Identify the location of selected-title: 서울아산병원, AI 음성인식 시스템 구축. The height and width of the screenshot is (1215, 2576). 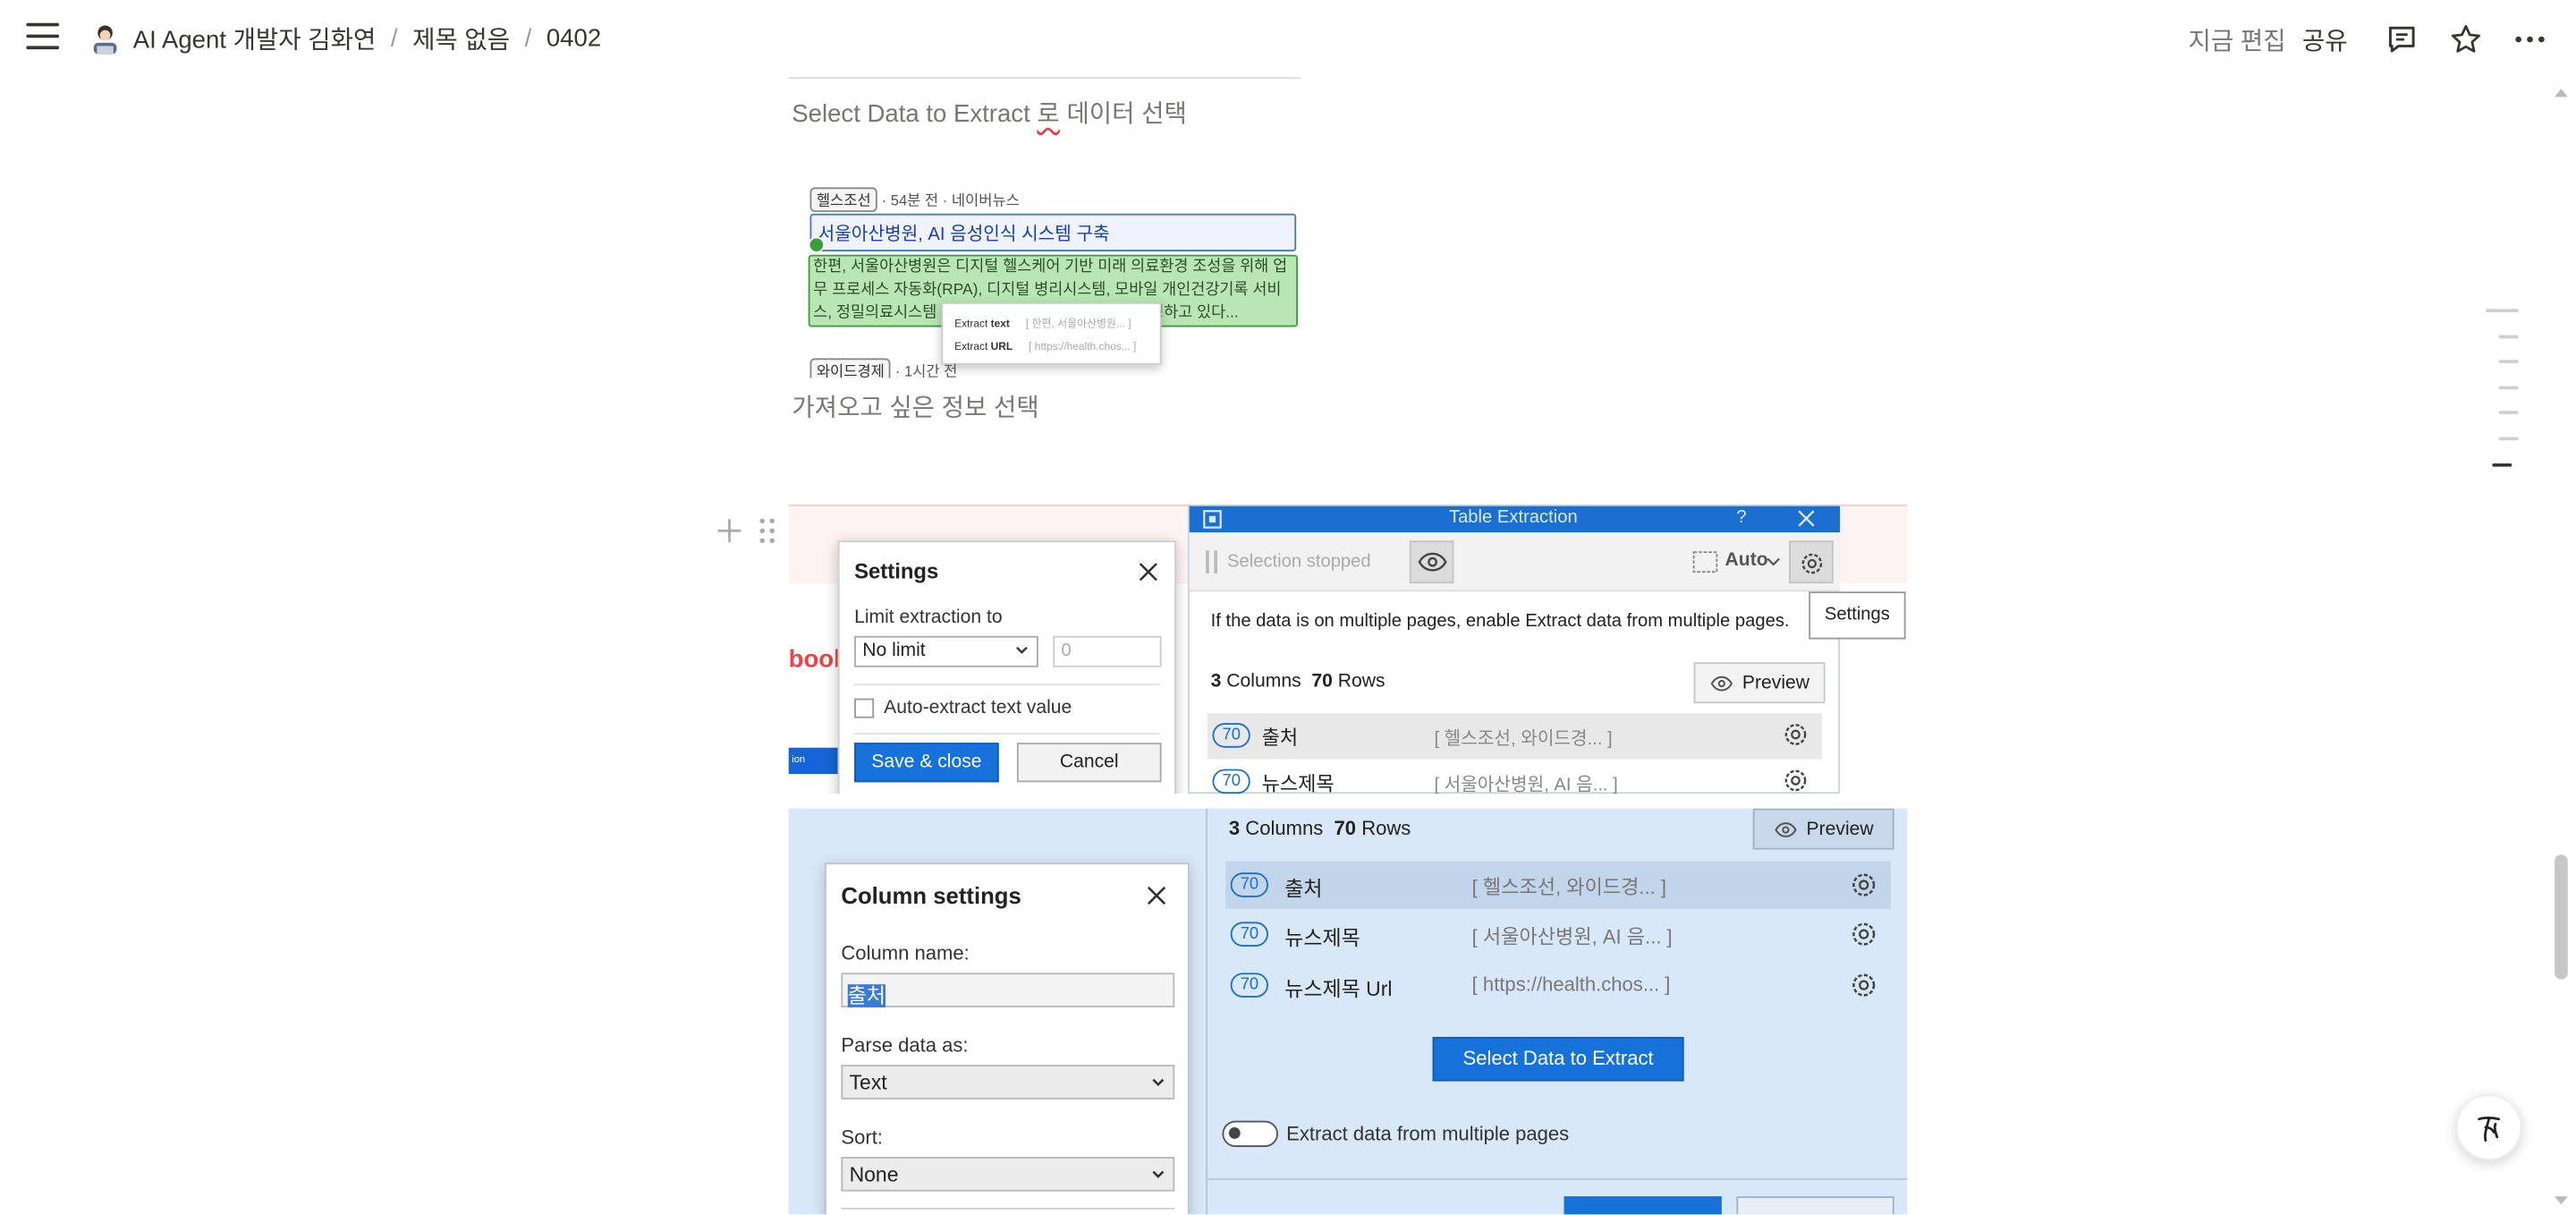
(1053, 233).